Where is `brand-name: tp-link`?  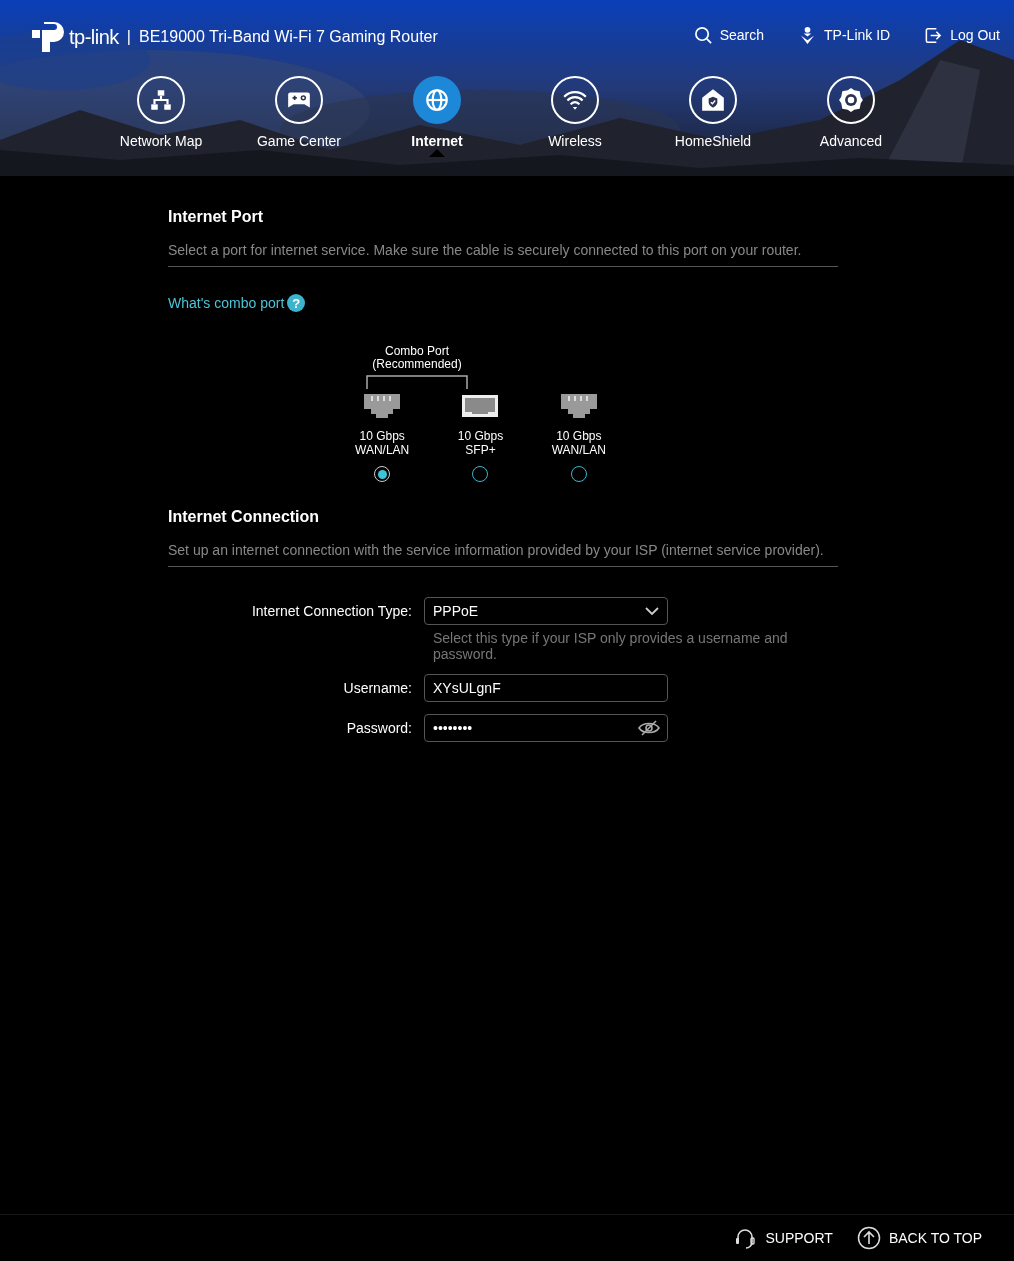 brand-name: tp-link is located at coordinates (94, 37).